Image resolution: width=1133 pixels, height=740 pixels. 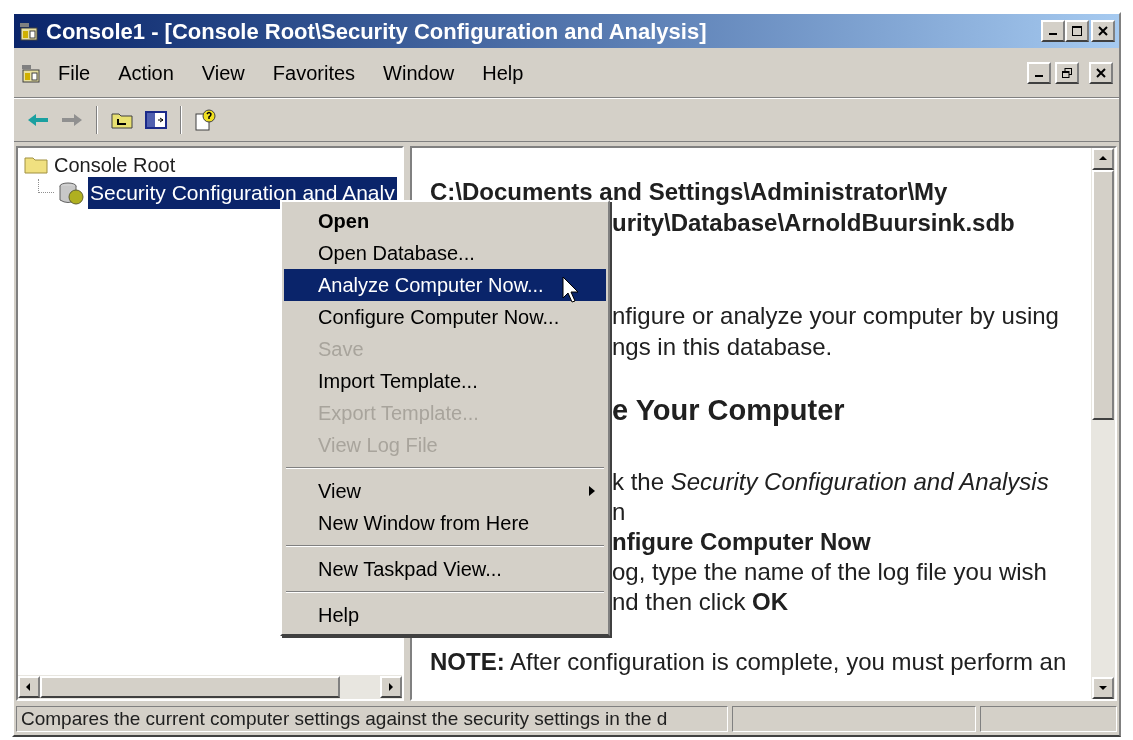 I want to click on content-text: k the Security Configuration and Analysis, so click(x=830, y=481).